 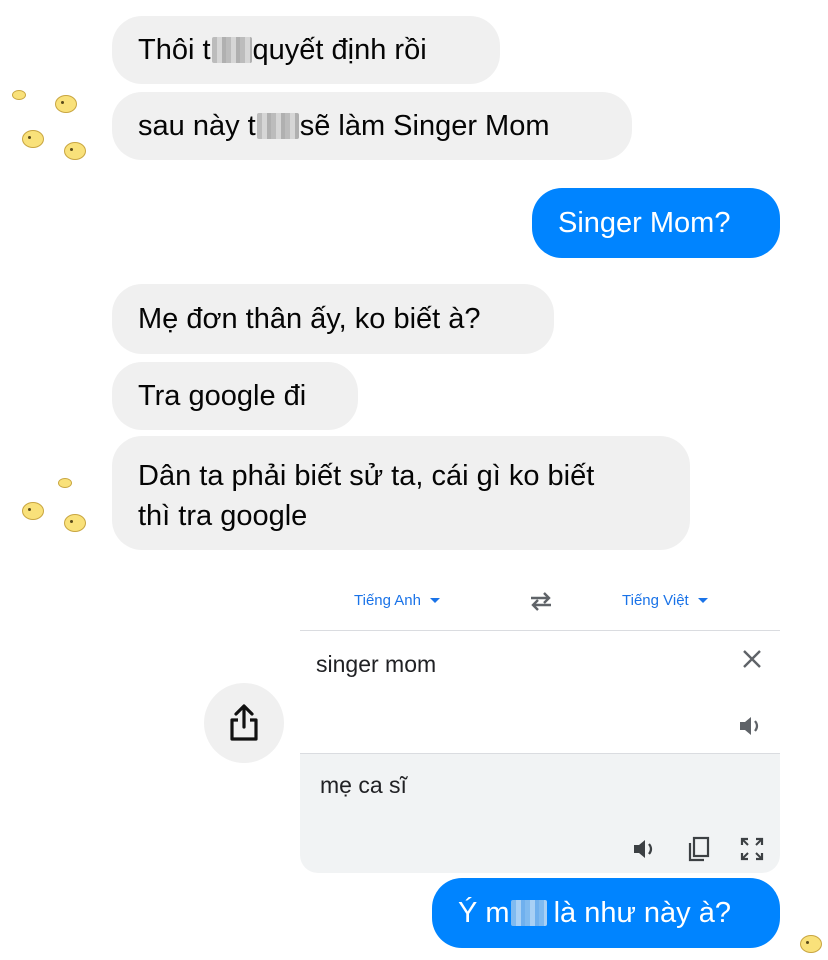 What do you see at coordinates (366, 476) in the screenshot?
I see `message-text: Dân ta phải biết sử ta, cái gì ko biết` at bounding box center [366, 476].